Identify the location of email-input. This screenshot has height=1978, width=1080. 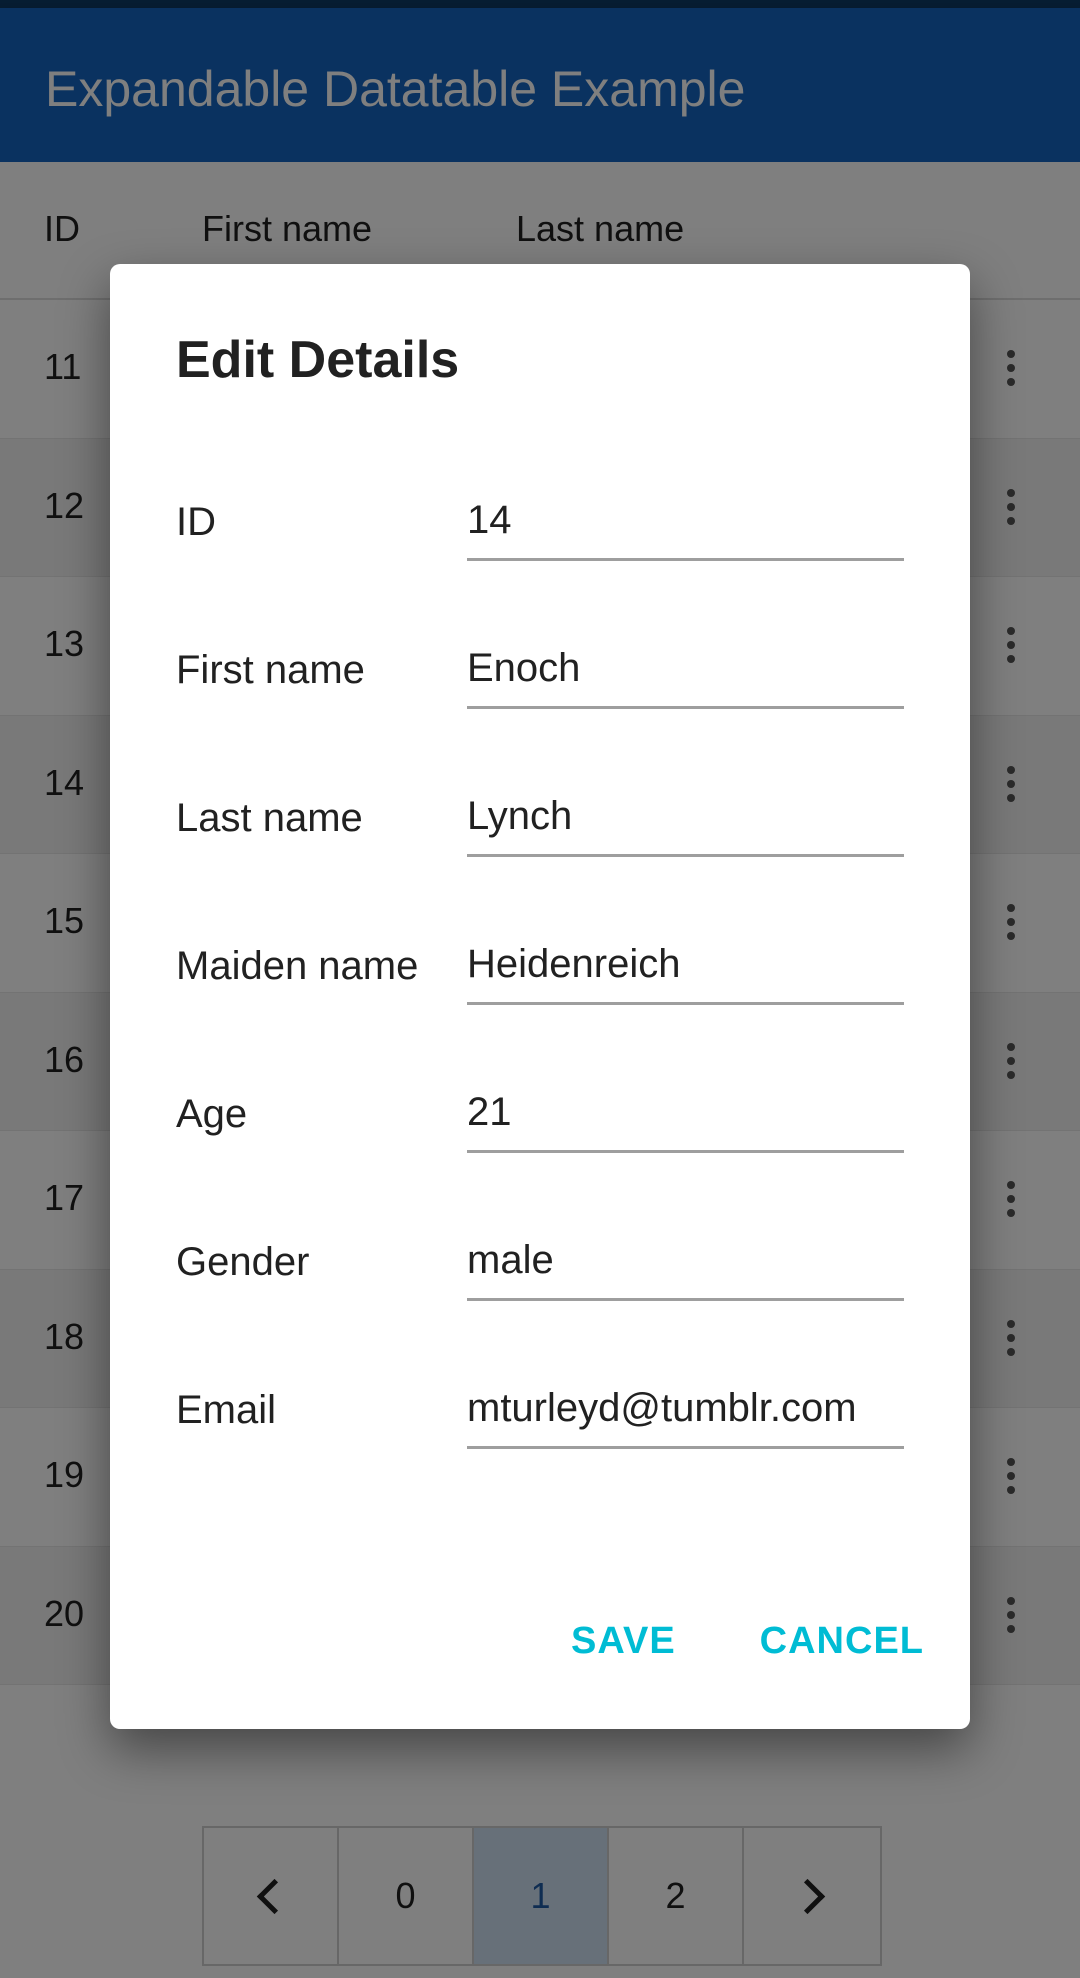
(685, 1413).